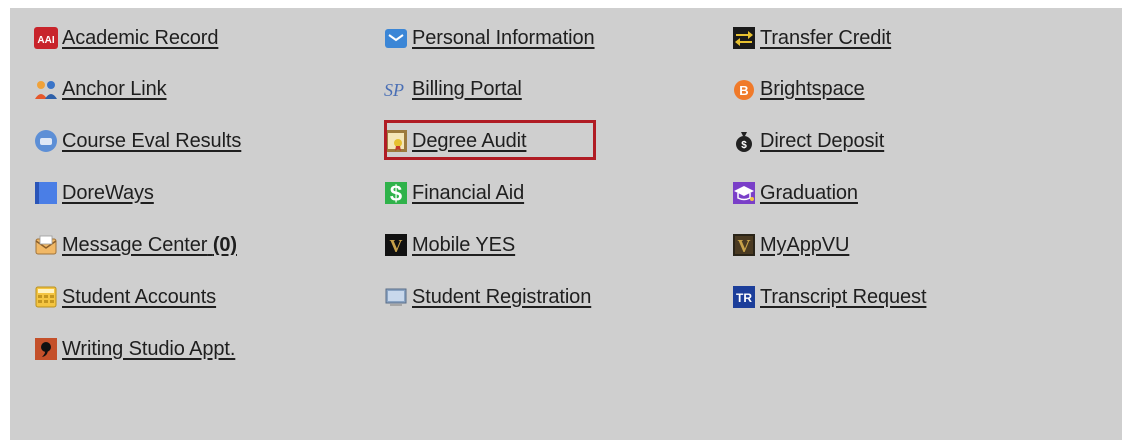 The width and height of the screenshot is (1122, 440). I want to click on link-degree-audit: Degree Audit, so click(455, 141).